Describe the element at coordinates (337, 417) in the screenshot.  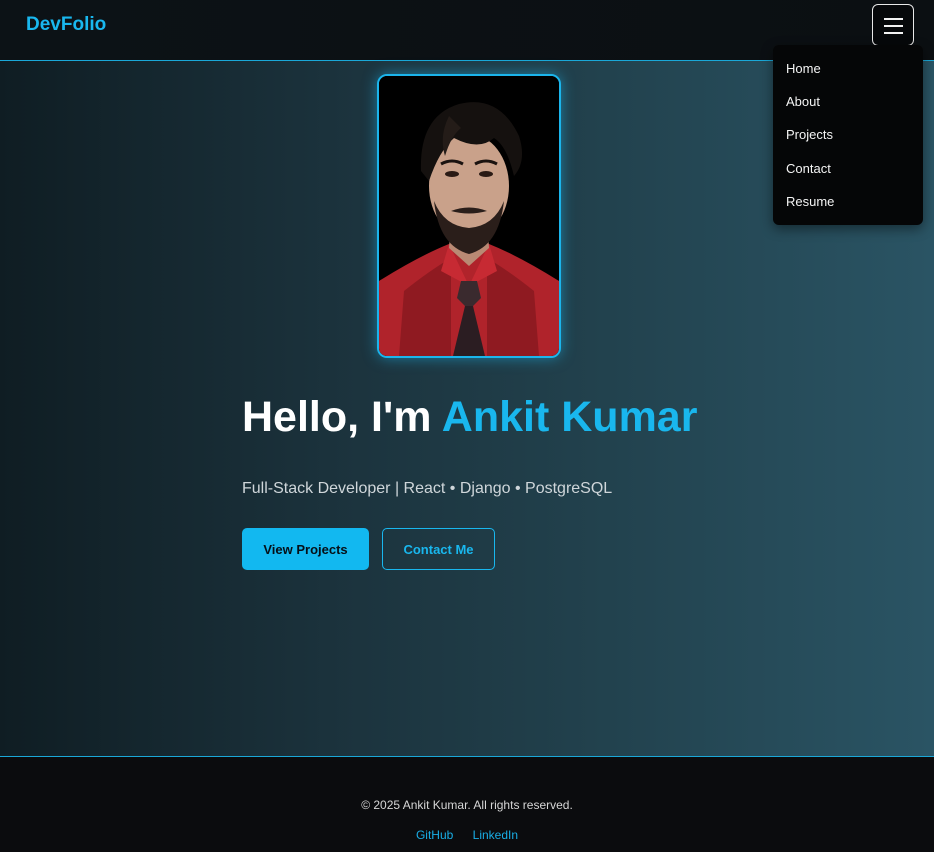
I see `greeting-text: Hello, I'm` at that location.